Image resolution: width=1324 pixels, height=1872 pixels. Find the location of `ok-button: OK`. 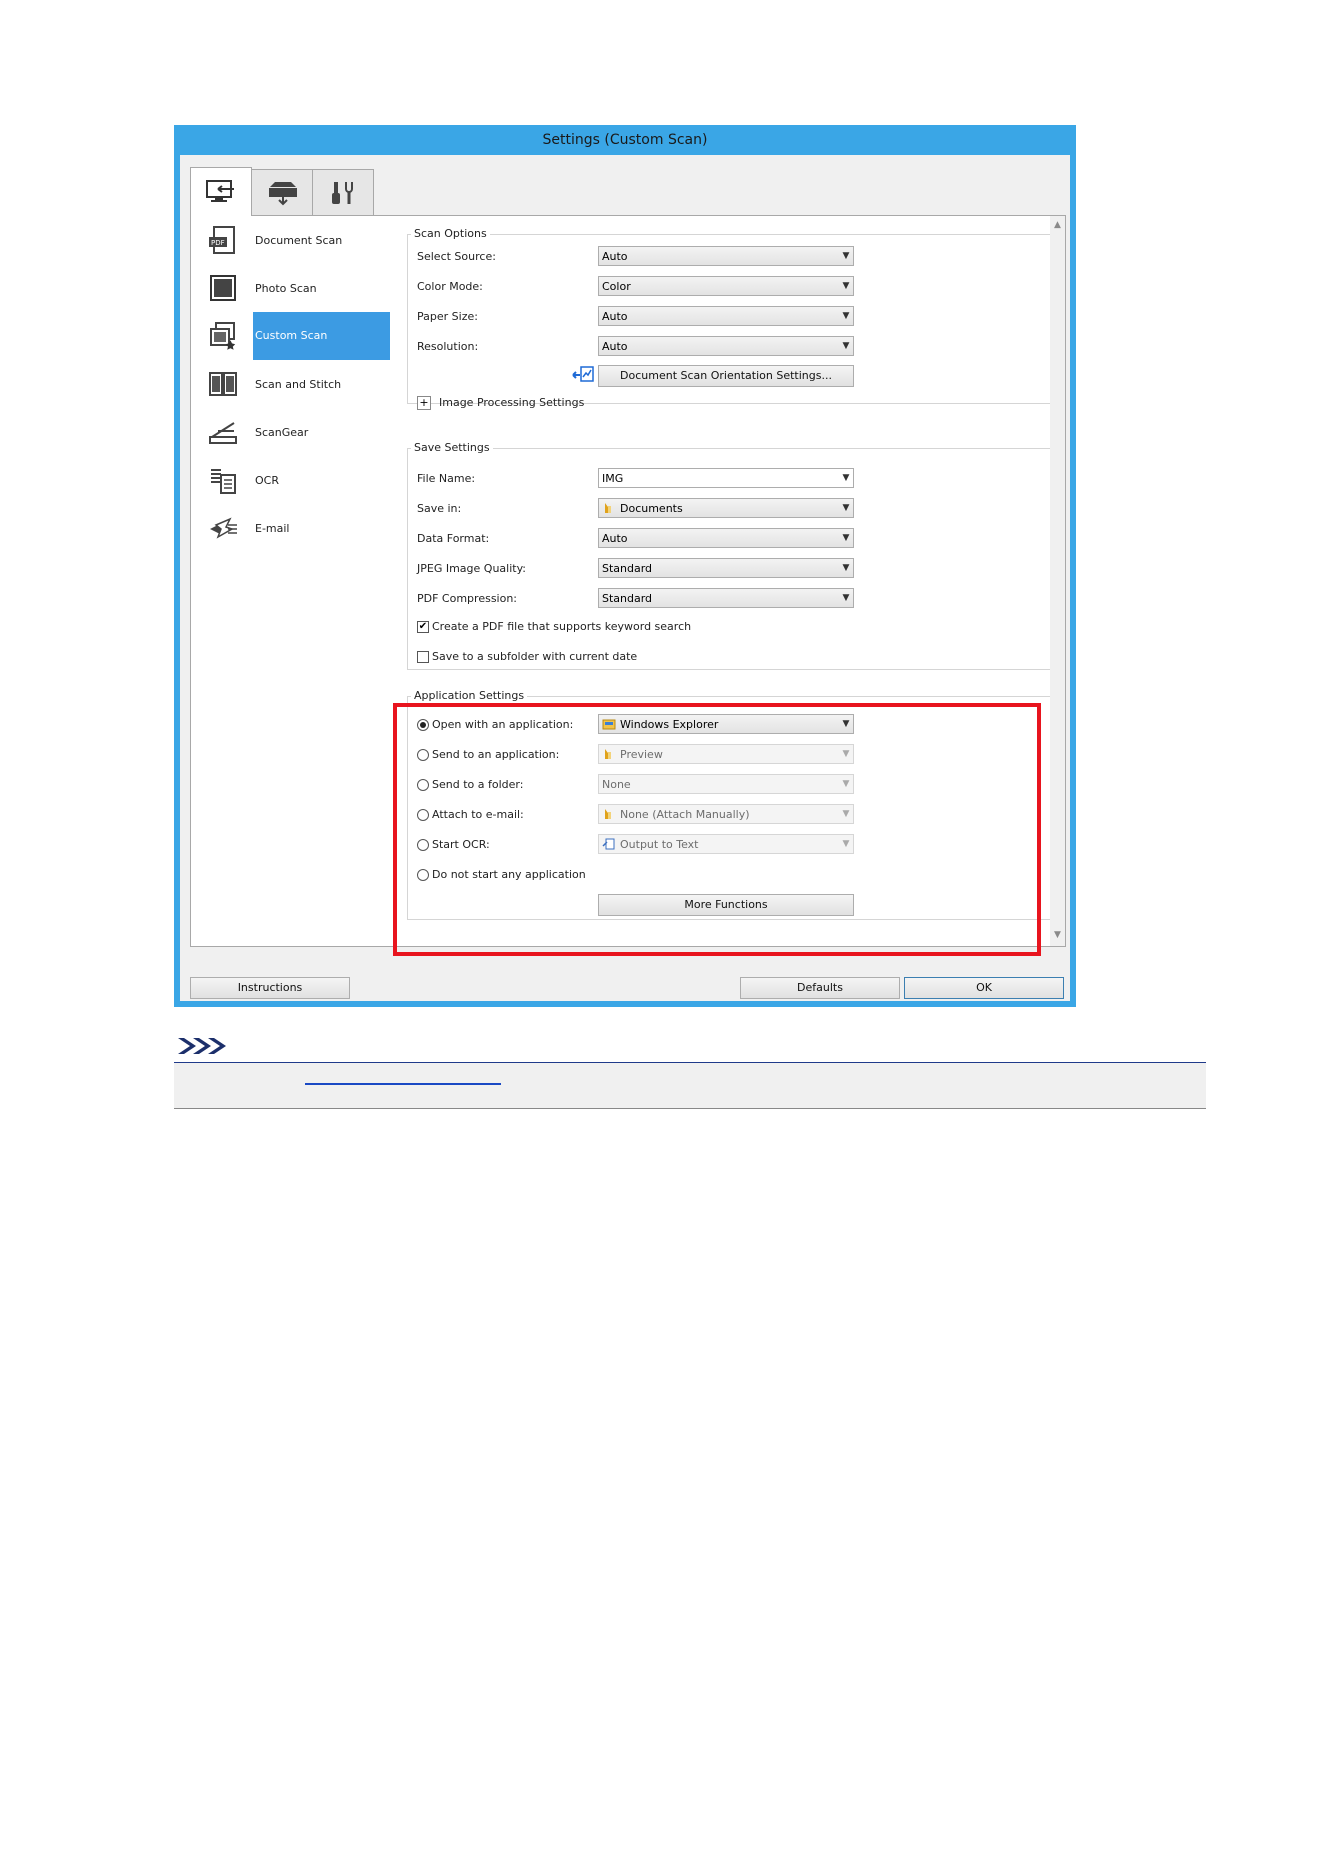

ok-button: OK is located at coordinates (984, 988).